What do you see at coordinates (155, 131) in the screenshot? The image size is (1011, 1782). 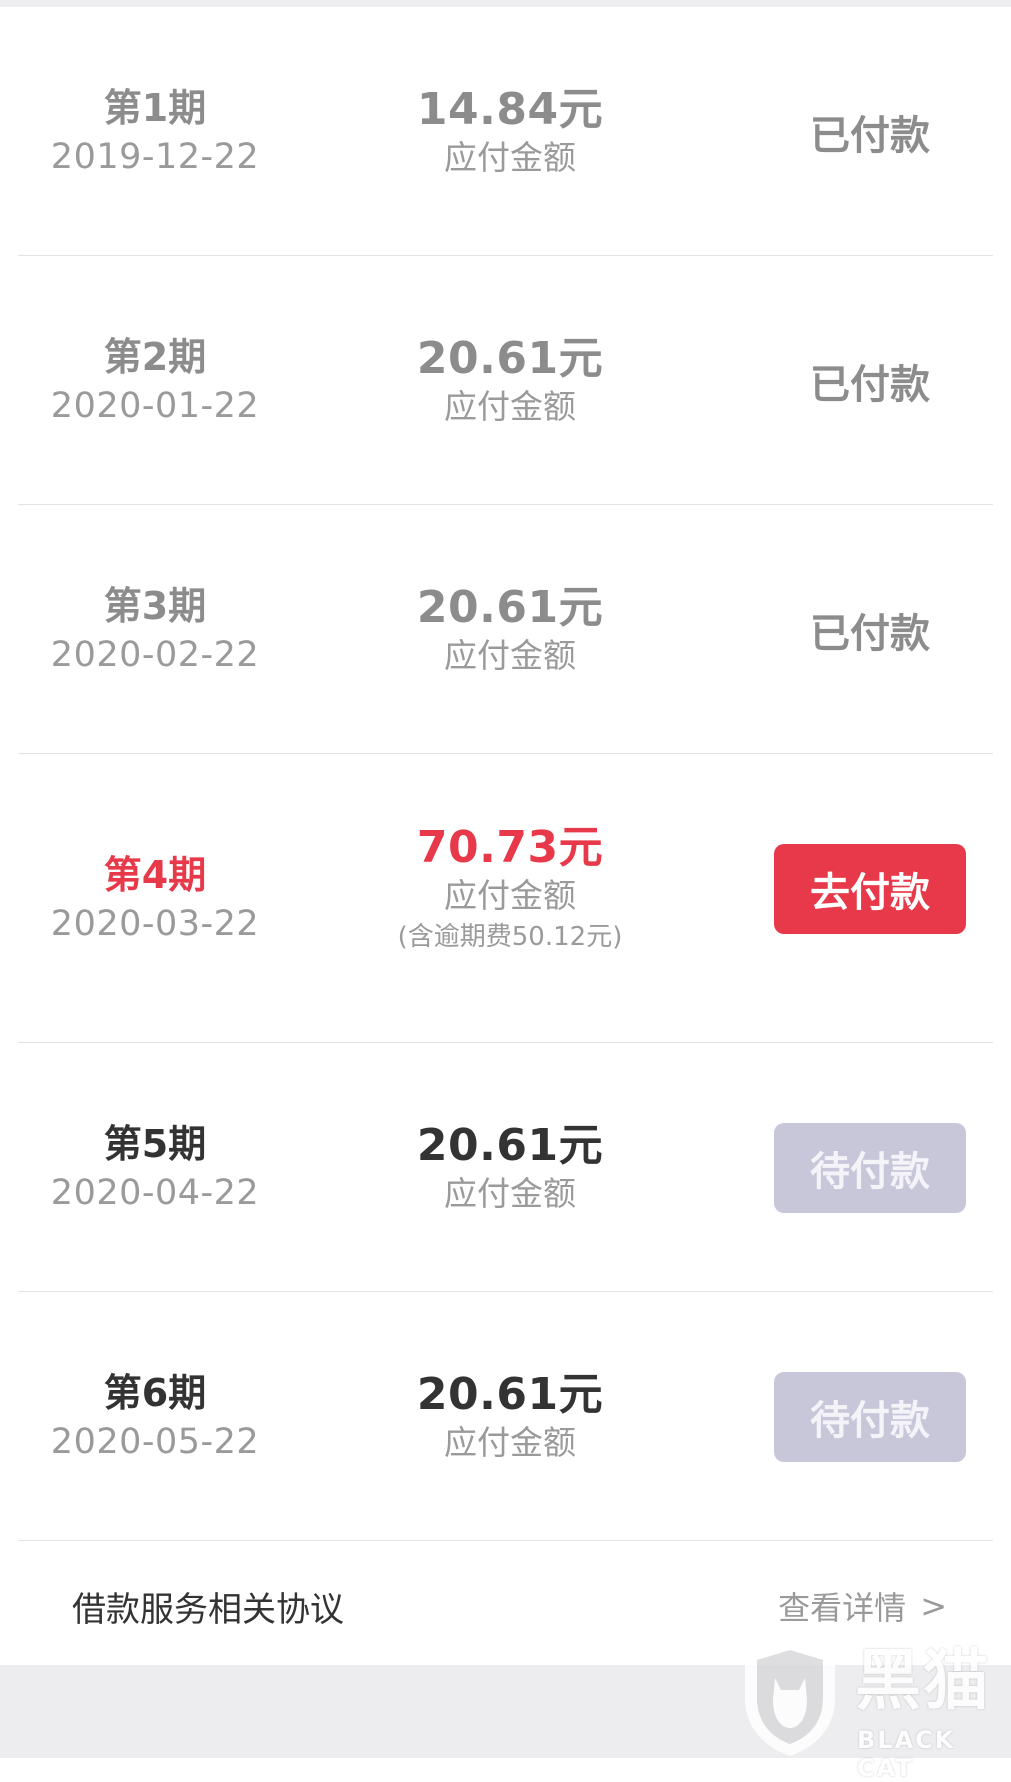 I see `period-info: 第1期 2019-12-22` at bounding box center [155, 131].